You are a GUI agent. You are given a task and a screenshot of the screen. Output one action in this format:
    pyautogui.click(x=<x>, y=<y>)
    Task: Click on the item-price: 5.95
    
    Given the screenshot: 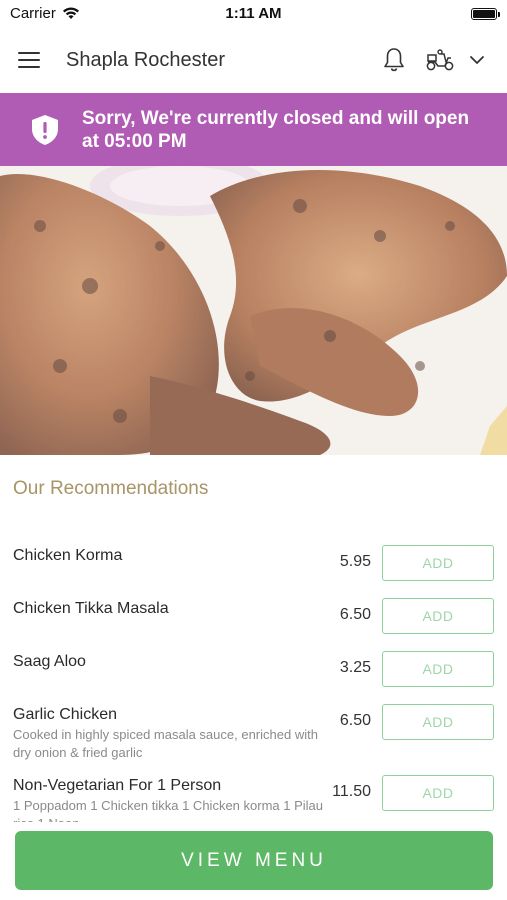 What is the action you would take?
    pyautogui.click(x=355, y=561)
    